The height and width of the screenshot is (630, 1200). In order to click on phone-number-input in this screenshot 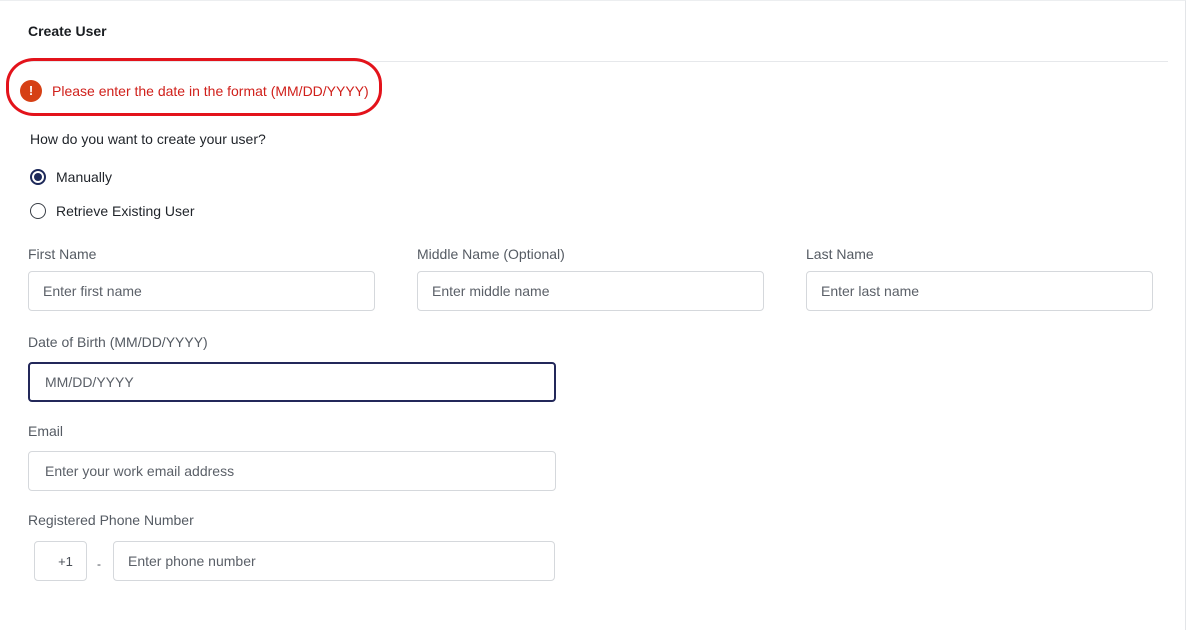, I will do `click(334, 561)`.